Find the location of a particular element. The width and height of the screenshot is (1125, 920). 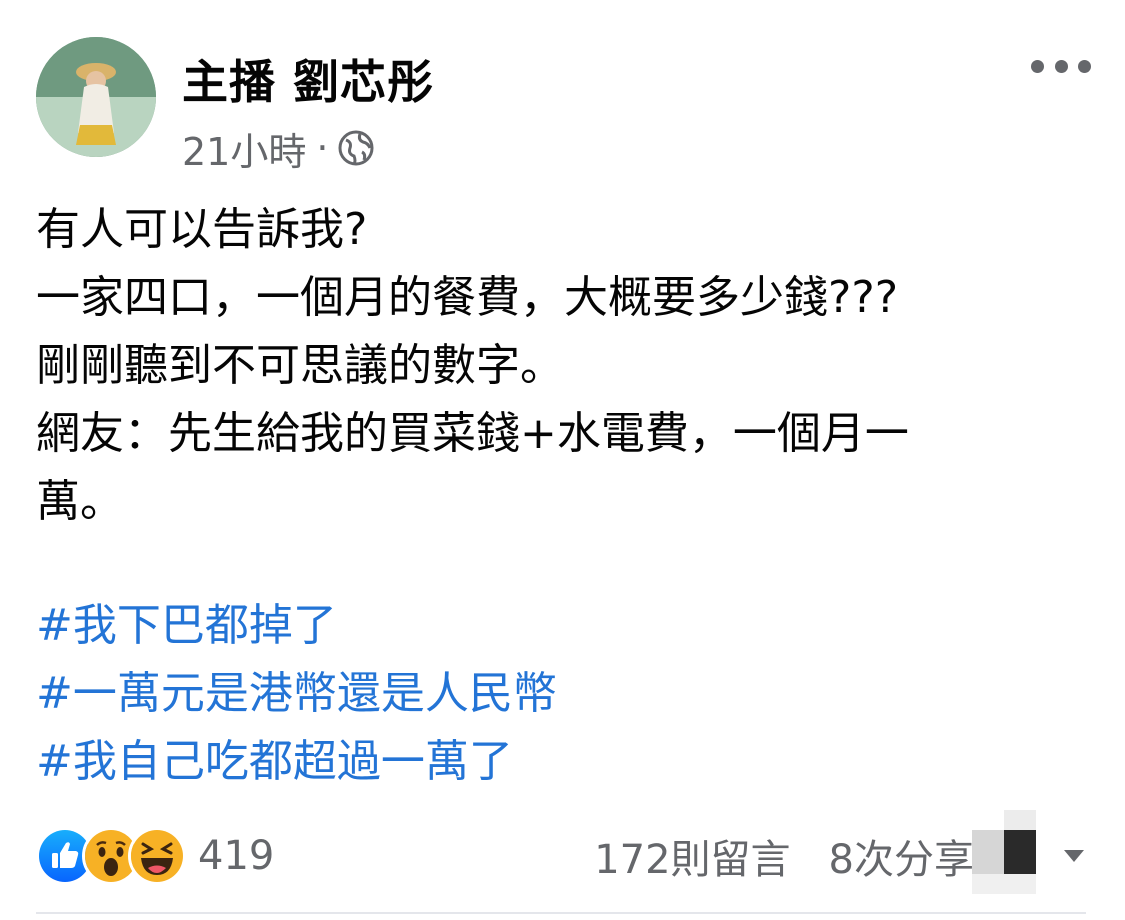

reaction-count: 419 is located at coordinates (236, 856).